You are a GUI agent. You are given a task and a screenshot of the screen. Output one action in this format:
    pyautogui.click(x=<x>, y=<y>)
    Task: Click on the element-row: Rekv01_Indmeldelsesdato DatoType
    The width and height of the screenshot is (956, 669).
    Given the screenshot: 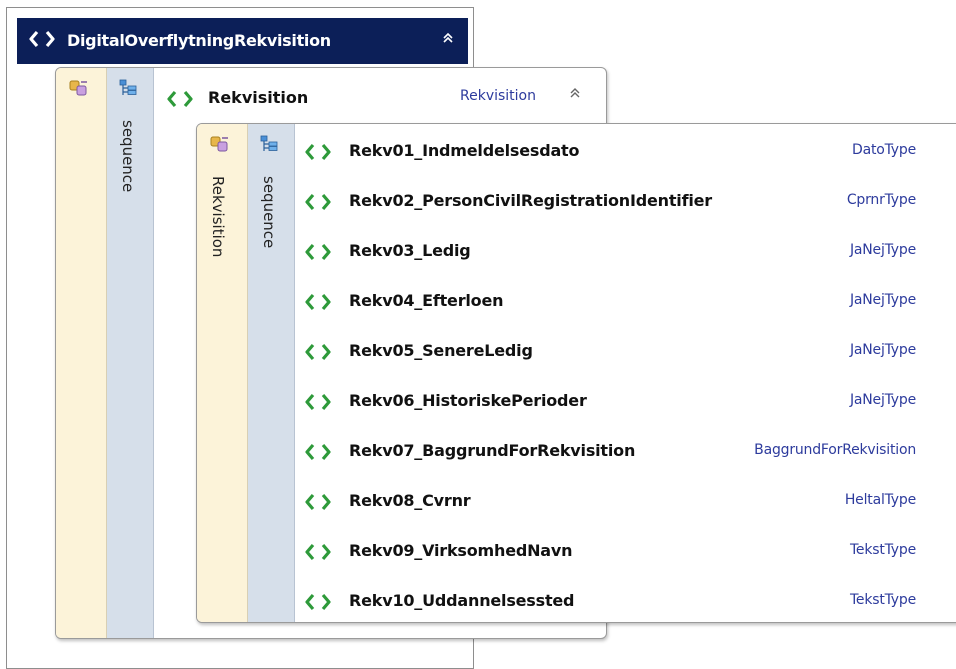 What is the action you would take?
    pyautogui.click(x=615, y=151)
    